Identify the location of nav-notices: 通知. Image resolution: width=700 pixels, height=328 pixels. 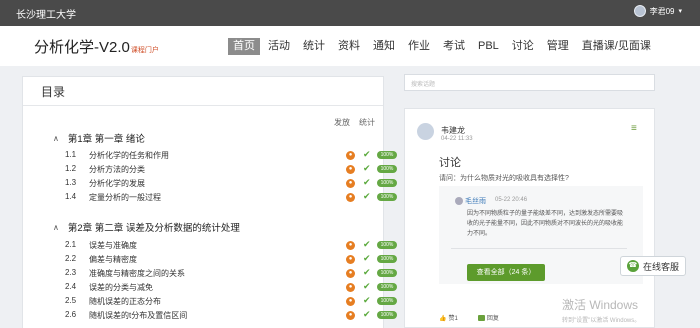
(384, 46).